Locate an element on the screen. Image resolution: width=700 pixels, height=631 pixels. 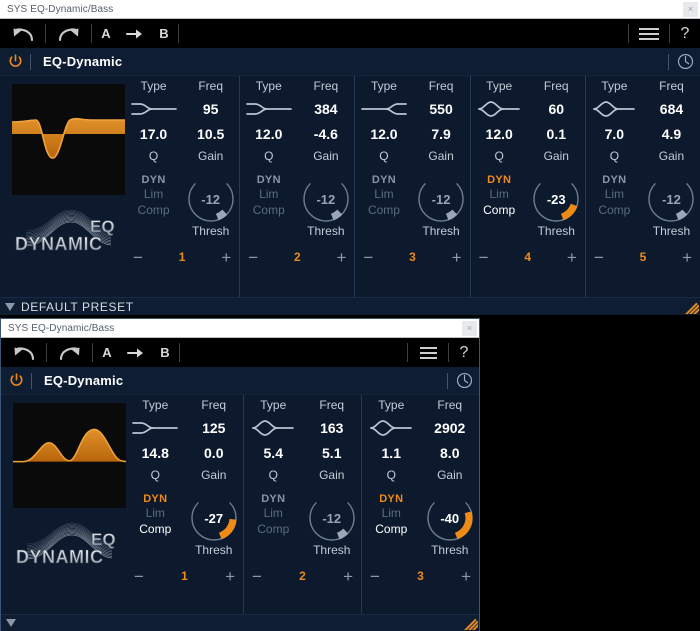
gain-value: 10.5 is located at coordinates (210, 134).